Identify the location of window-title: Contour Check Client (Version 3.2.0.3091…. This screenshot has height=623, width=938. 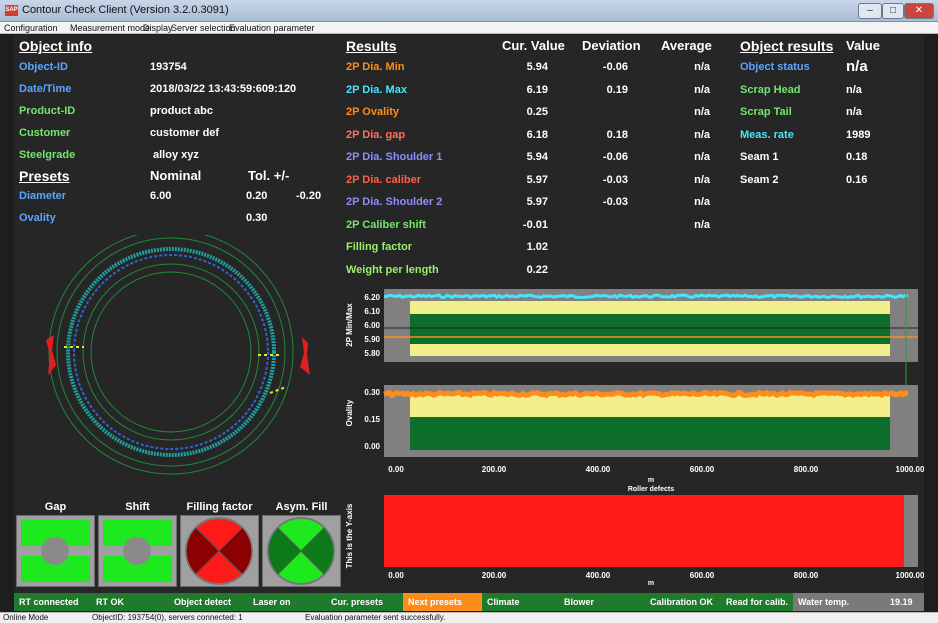
(125, 10).